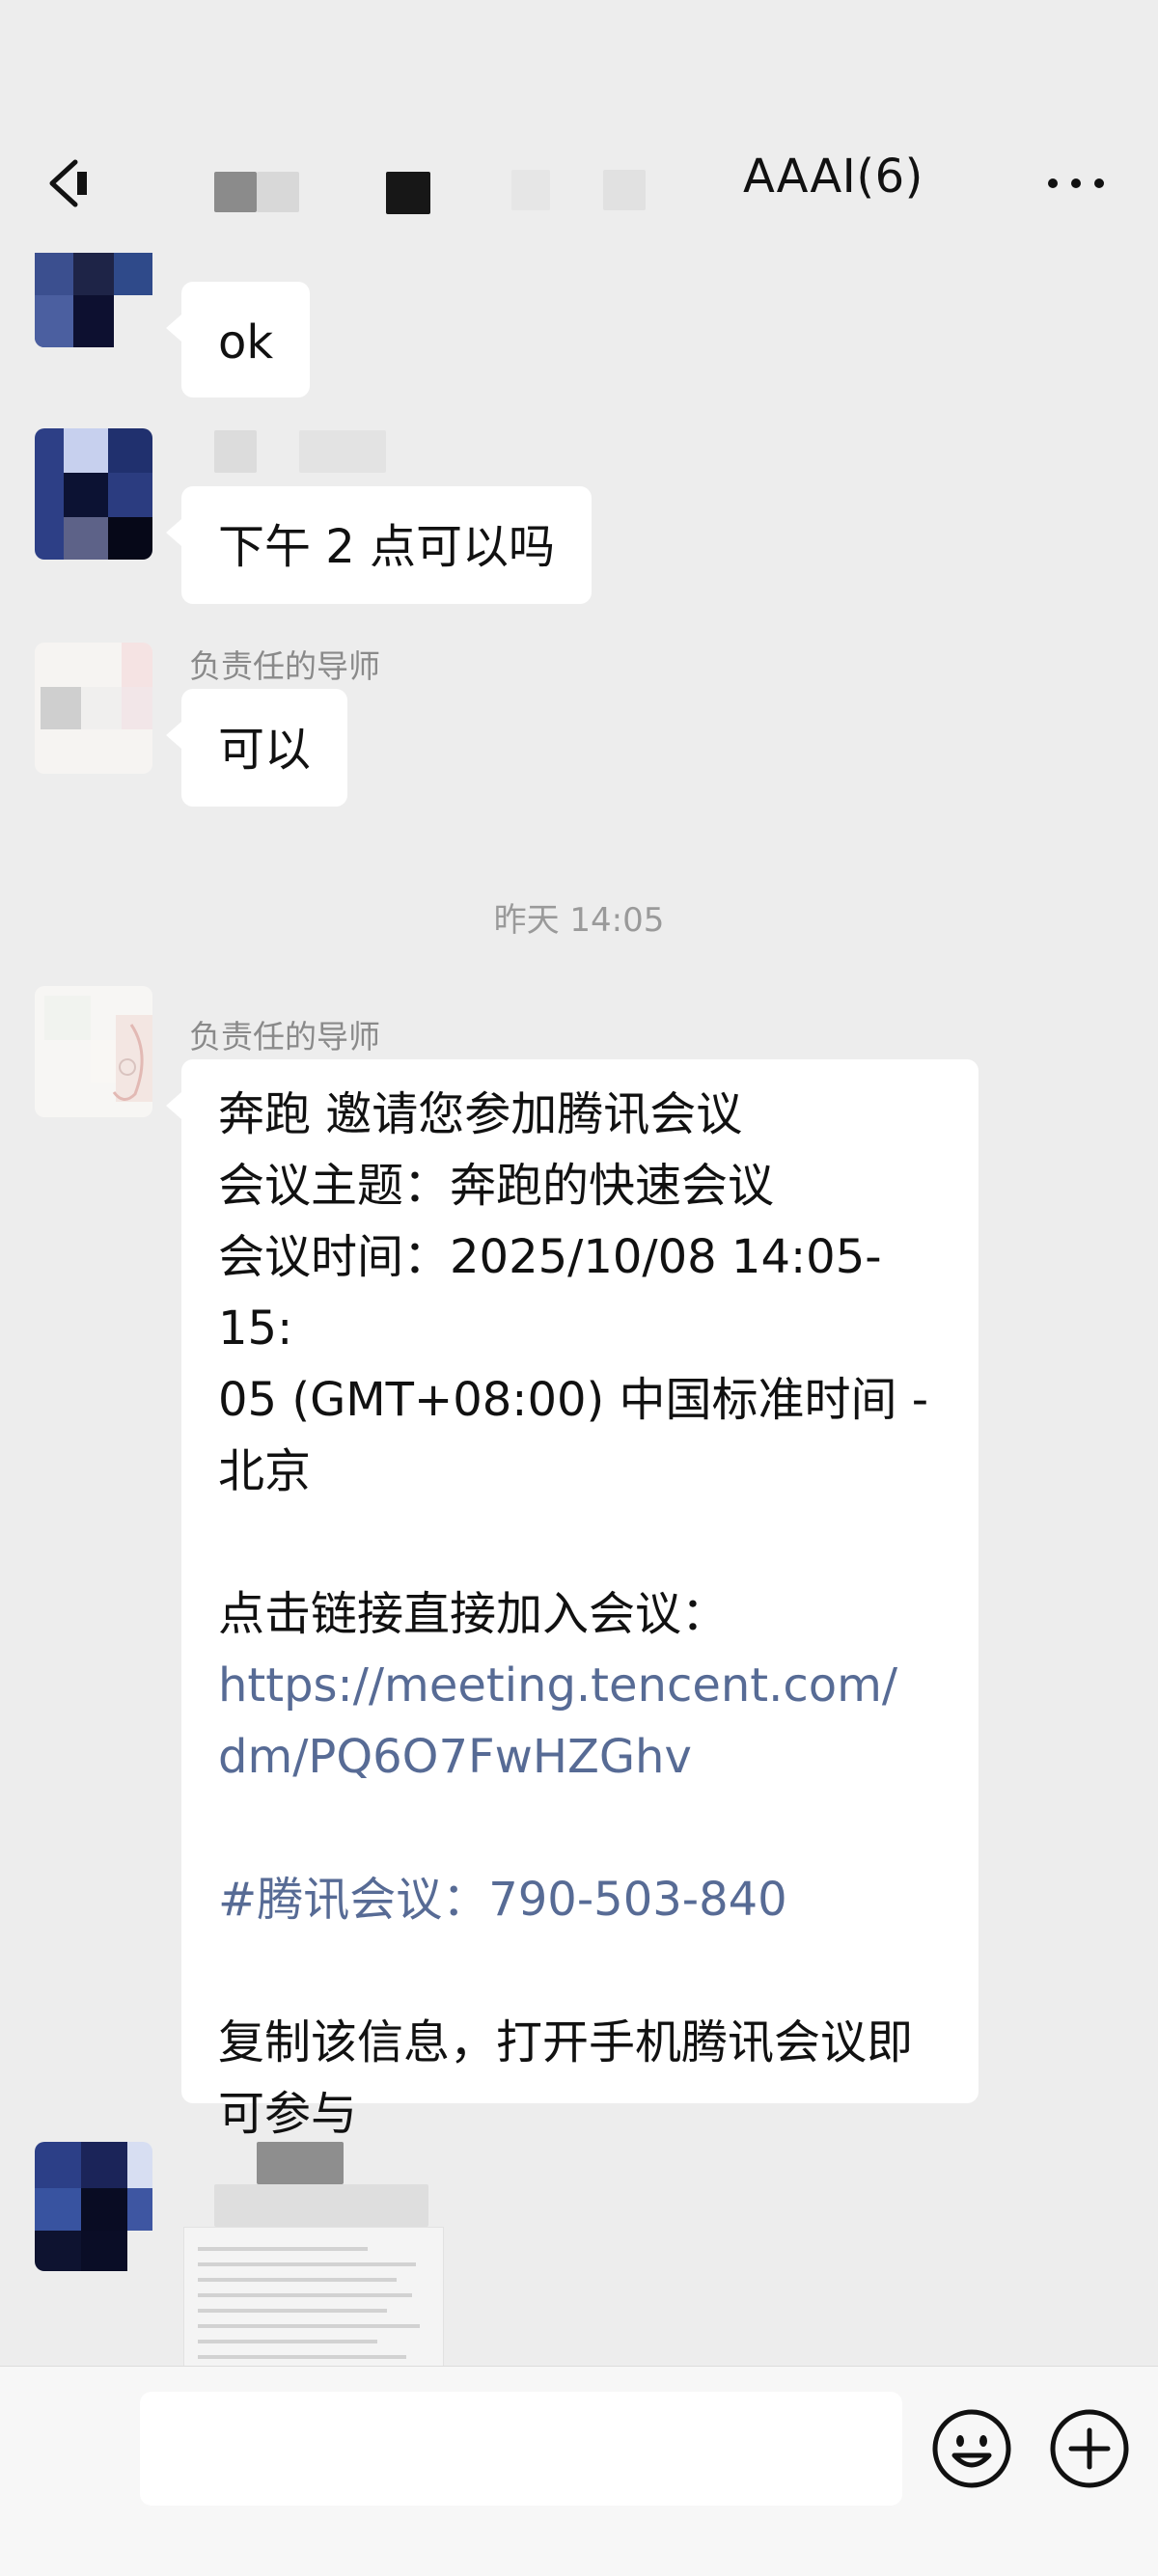 This screenshot has height=2576, width=1158. Describe the element at coordinates (496, 1186) in the screenshot. I see `invite-line: 会议主题：奔跑的快速会议` at that location.